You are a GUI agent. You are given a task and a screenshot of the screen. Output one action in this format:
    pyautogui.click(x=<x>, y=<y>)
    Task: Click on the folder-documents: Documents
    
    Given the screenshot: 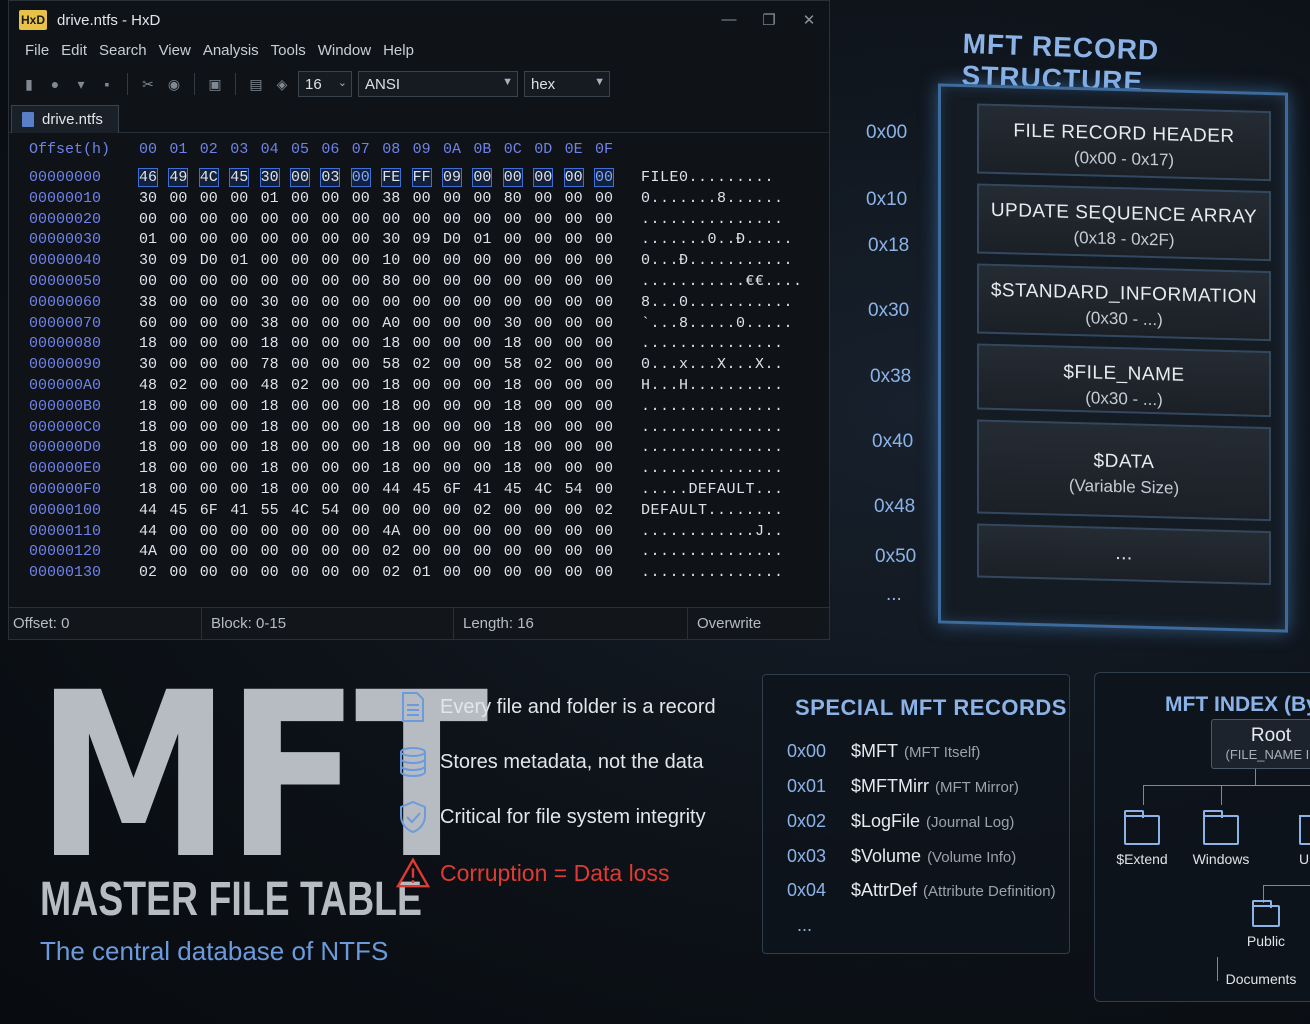 What is the action you would take?
    pyautogui.click(x=1261, y=976)
    